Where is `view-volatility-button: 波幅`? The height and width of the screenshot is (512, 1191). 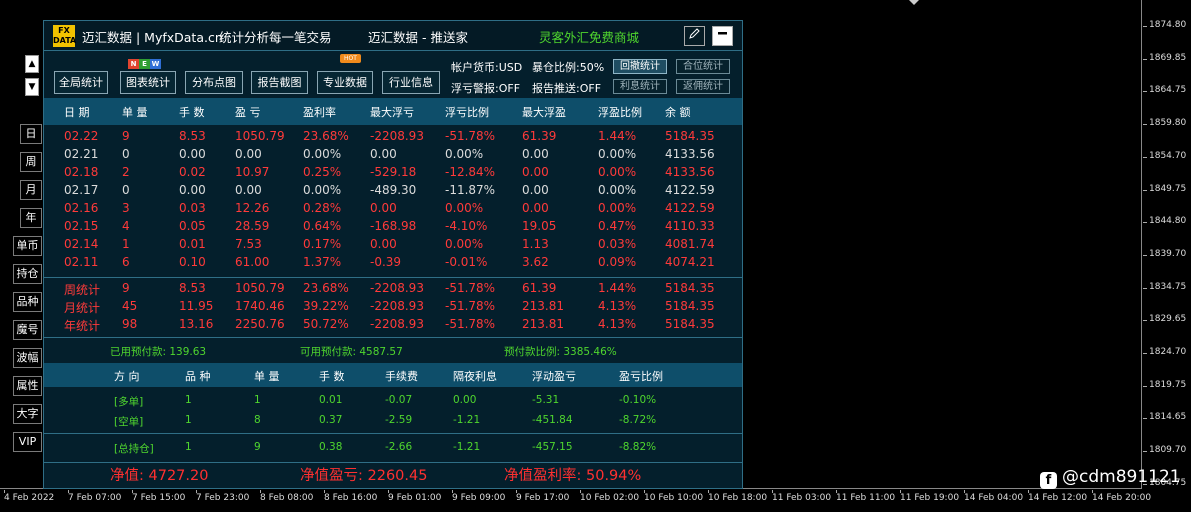 view-volatility-button: 波幅 is located at coordinates (27, 358).